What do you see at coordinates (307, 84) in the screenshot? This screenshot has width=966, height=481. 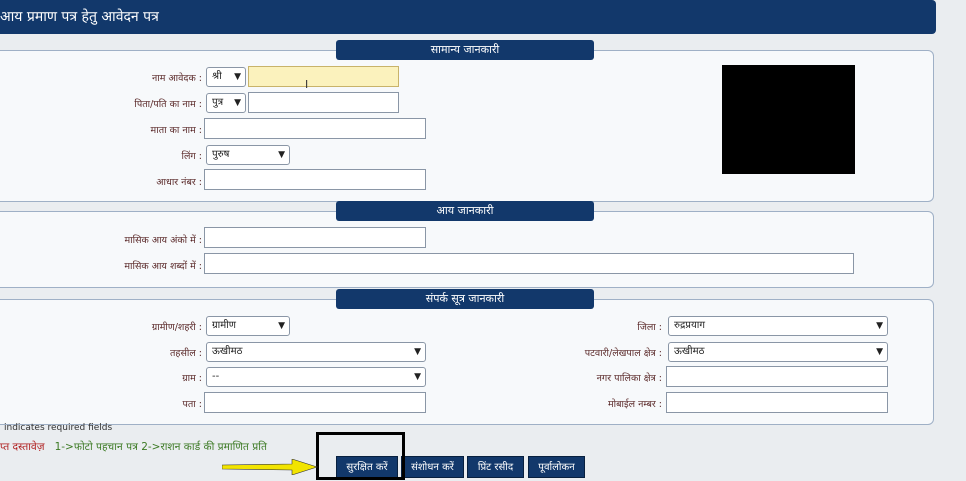 I see `text-cursor-icon: I` at bounding box center [307, 84].